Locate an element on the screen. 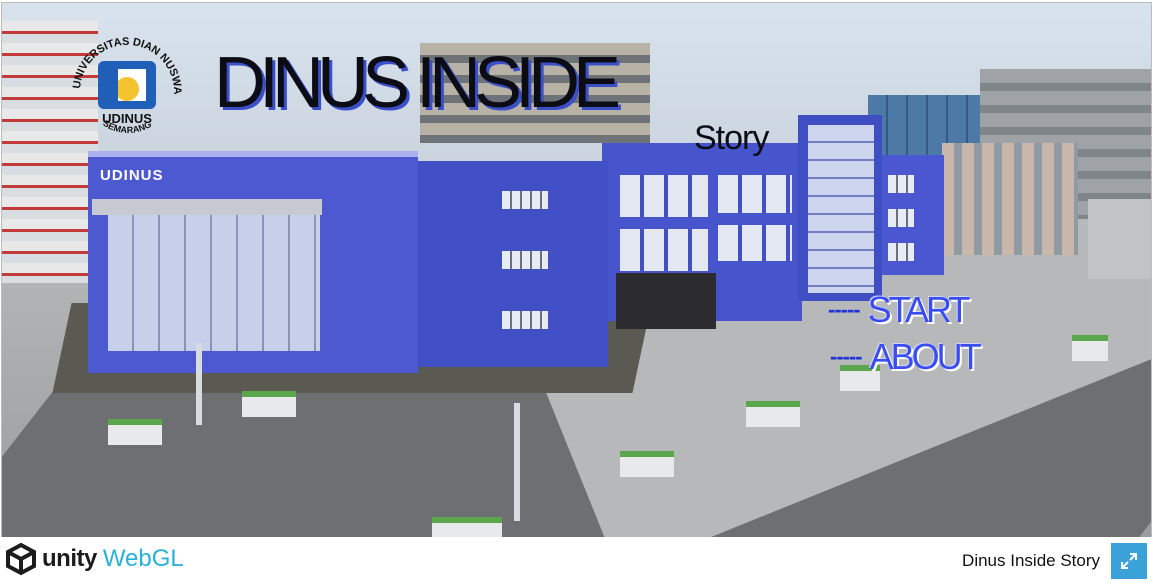 This screenshot has width=1153, height=585. about-button: ----- ABOUT is located at coordinates (906, 357).